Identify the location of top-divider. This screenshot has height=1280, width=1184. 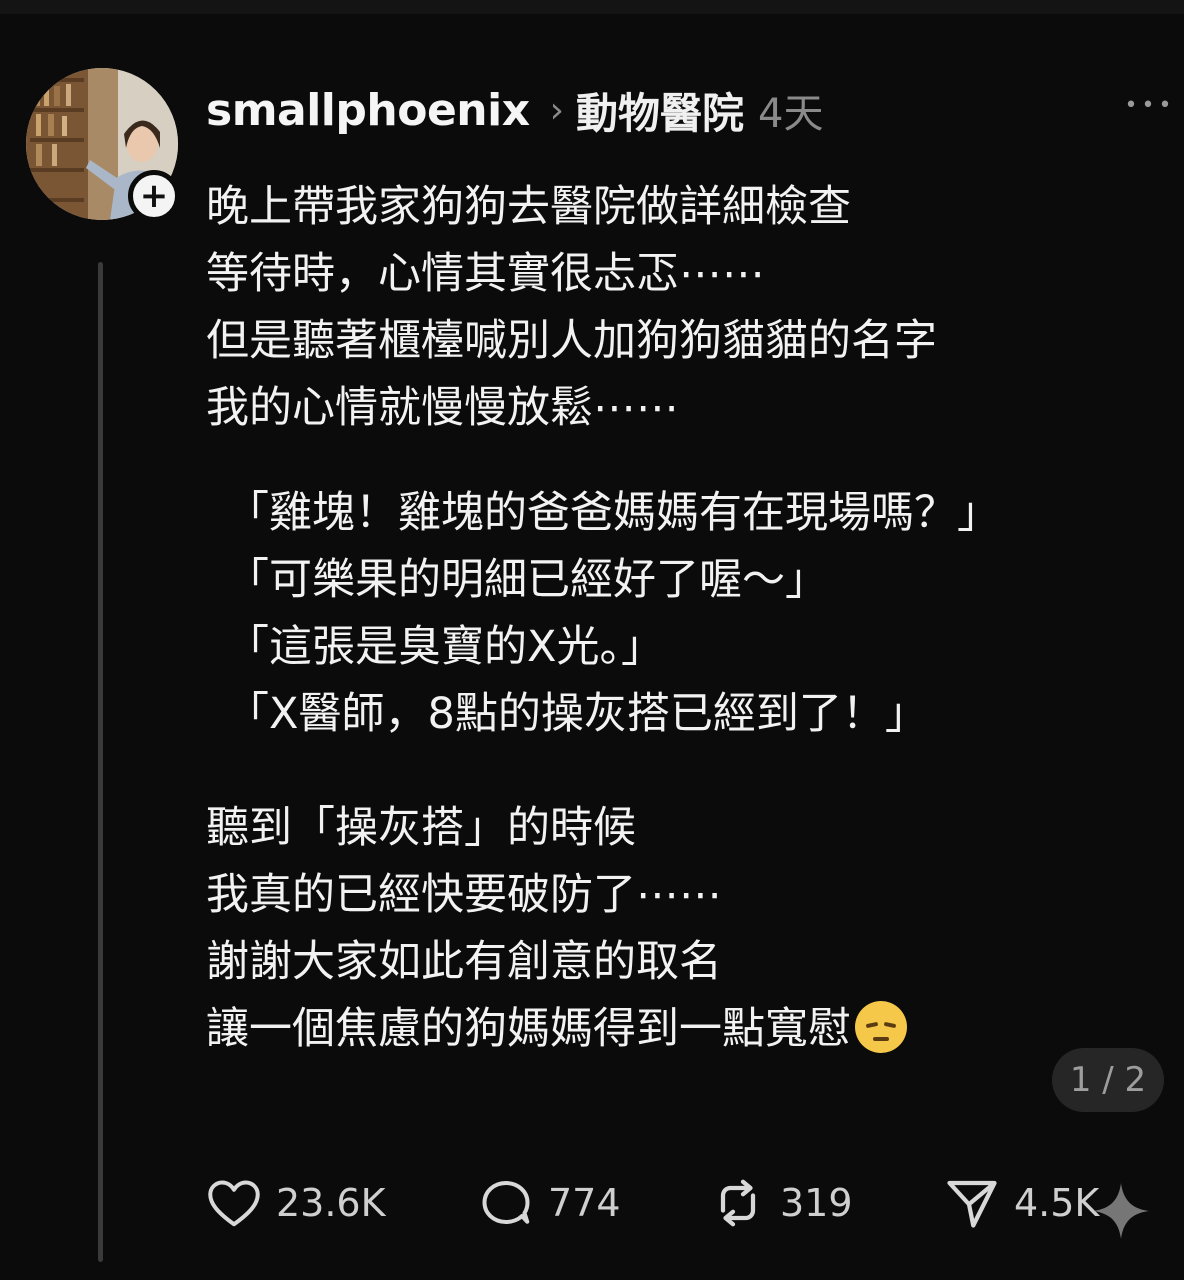
(592, 7).